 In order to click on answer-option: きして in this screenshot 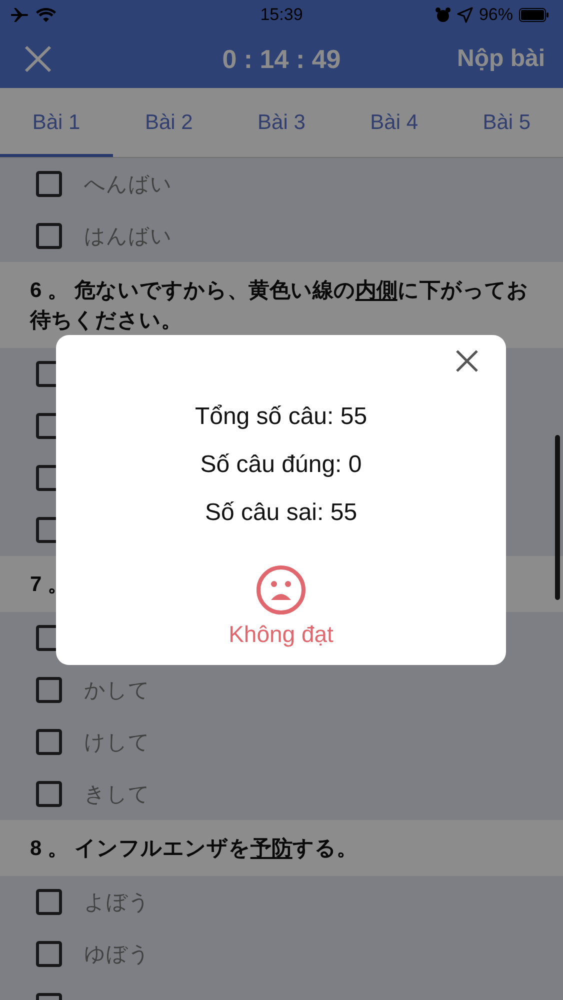, I will do `click(117, 794)`.